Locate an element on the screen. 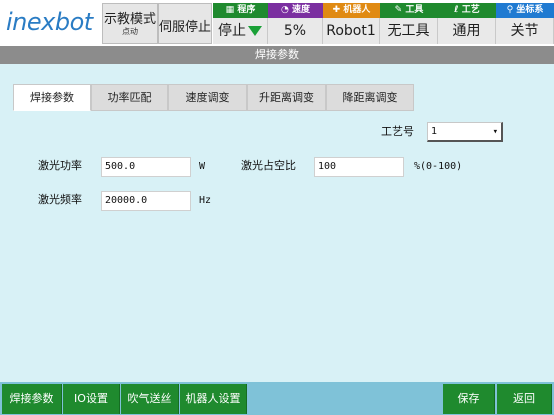  laser-power-label: 激光功率 is located at coordinates (60, 165).